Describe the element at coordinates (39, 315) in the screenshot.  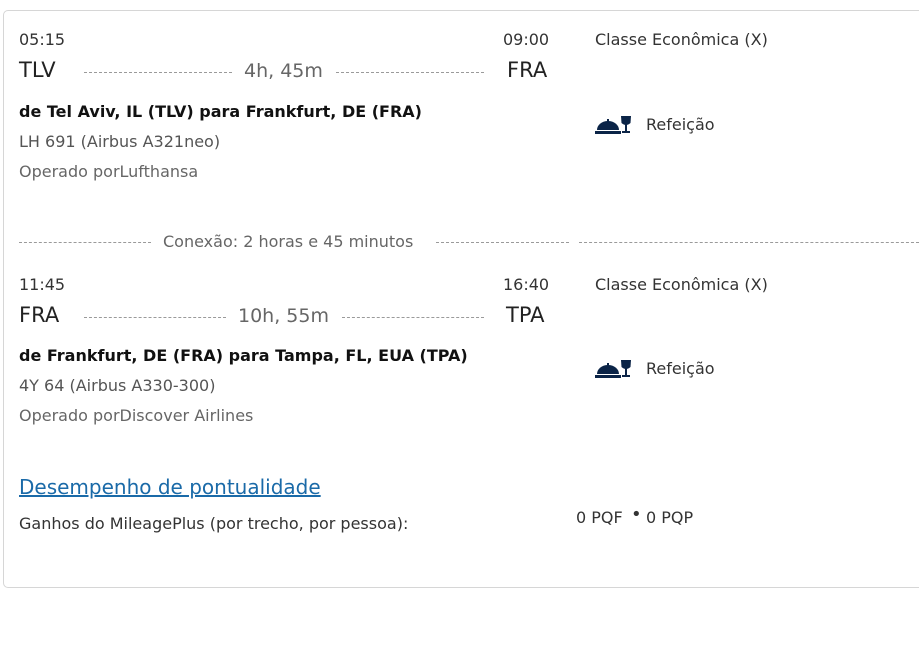
I see `segment-2-from-code: FRA` at that location.